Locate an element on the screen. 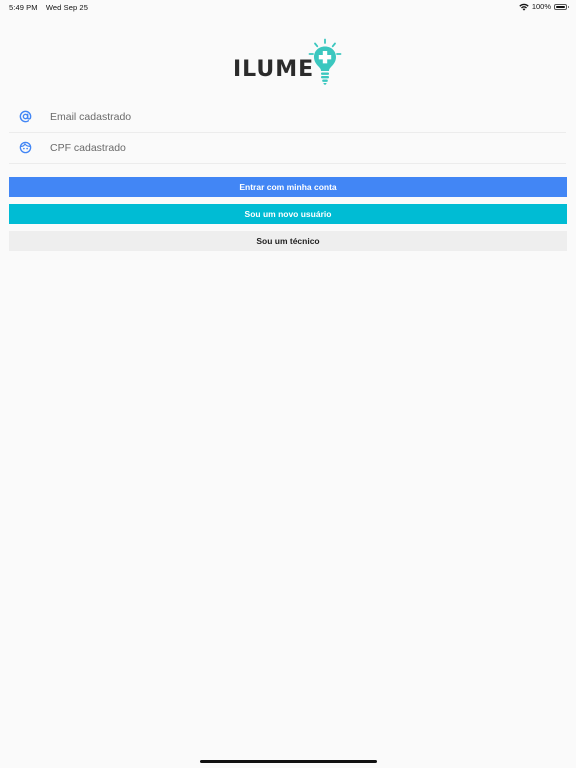 This screenshot has height=768, width=576. login-button: Entrar com minha conta is located at coordinates (288, 187).